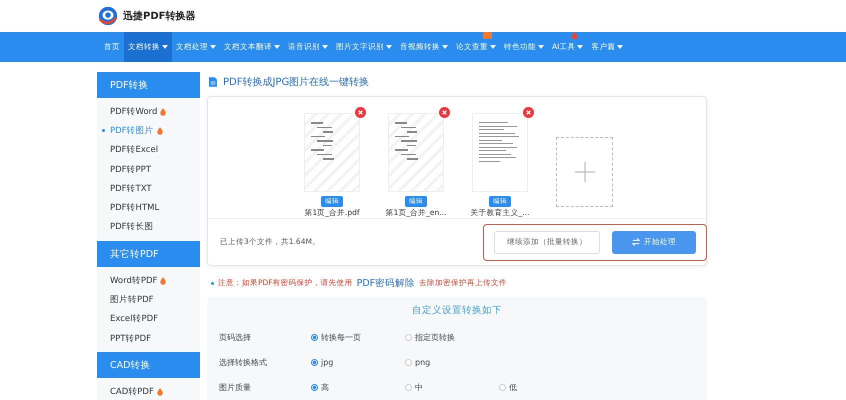 This screenshot has width=846, height=400. I want to click on document-icon, so click(213, 82).